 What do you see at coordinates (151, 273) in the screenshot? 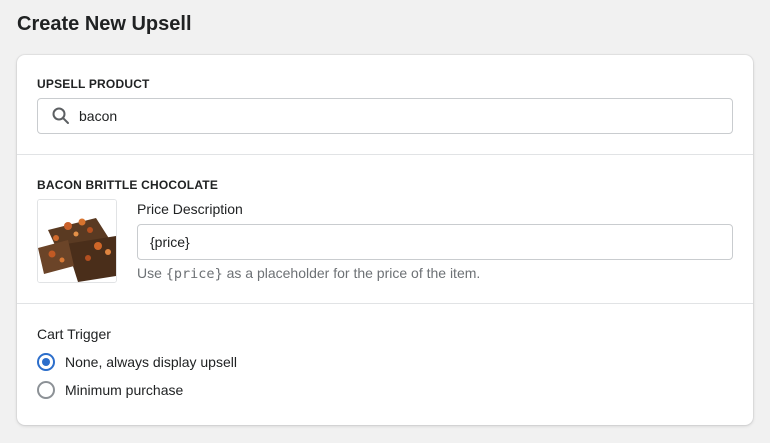
I see `help-prefix: Use` at bounding box center [151, 273].